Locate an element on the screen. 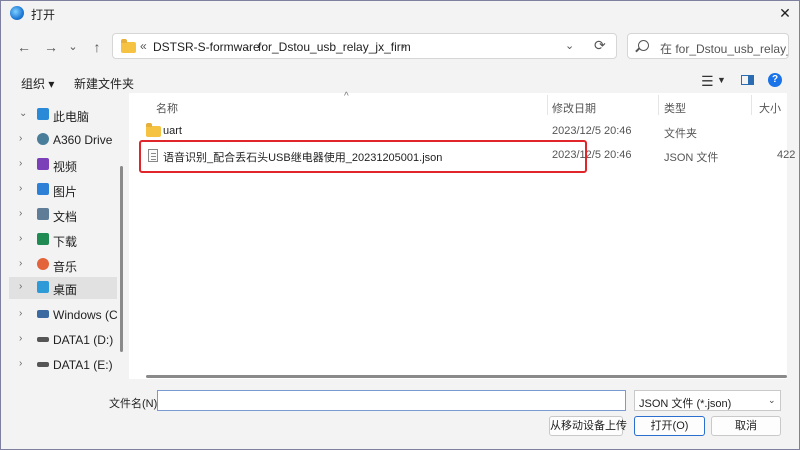 This screenshot has width=800, height=450. new-folder-button: 新建文件夹 is located at coordinates (104, 83).